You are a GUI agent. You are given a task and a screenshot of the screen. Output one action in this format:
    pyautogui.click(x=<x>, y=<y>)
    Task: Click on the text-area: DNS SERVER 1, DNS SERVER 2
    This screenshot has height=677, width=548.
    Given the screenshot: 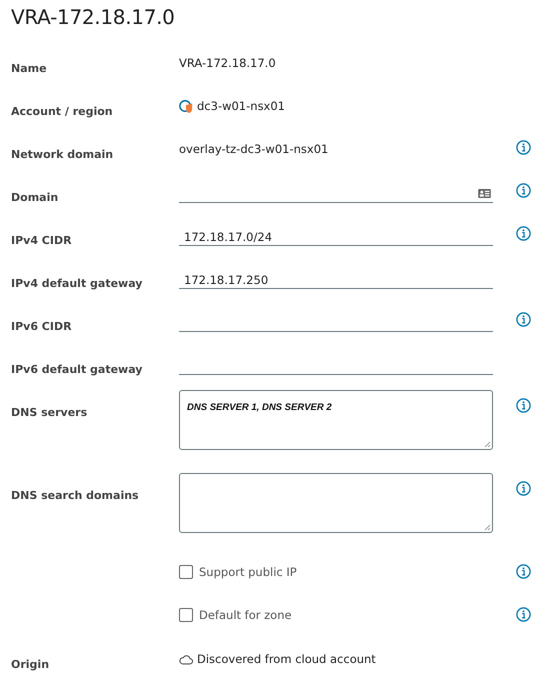 What is the action you would take?
    pyautogui.click(x=336, y=420)
    